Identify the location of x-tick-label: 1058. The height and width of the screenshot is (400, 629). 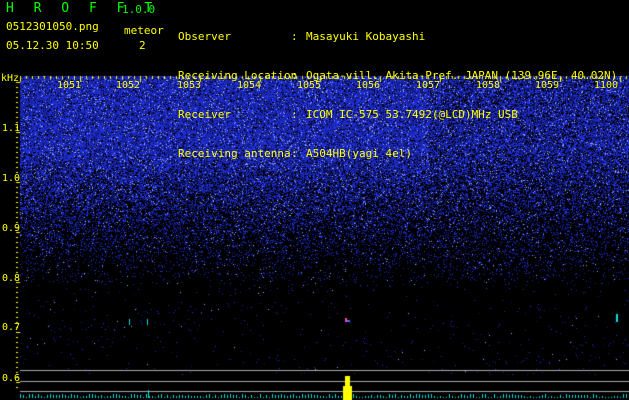
(488, 85).